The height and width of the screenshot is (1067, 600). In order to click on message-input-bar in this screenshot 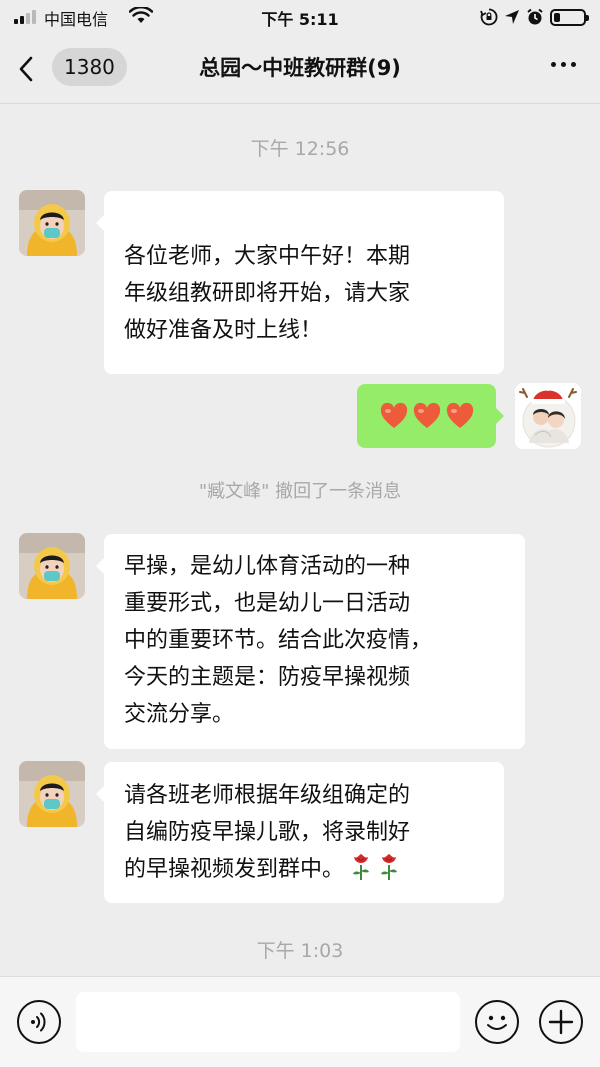, I will do `click(300, 1021)`.